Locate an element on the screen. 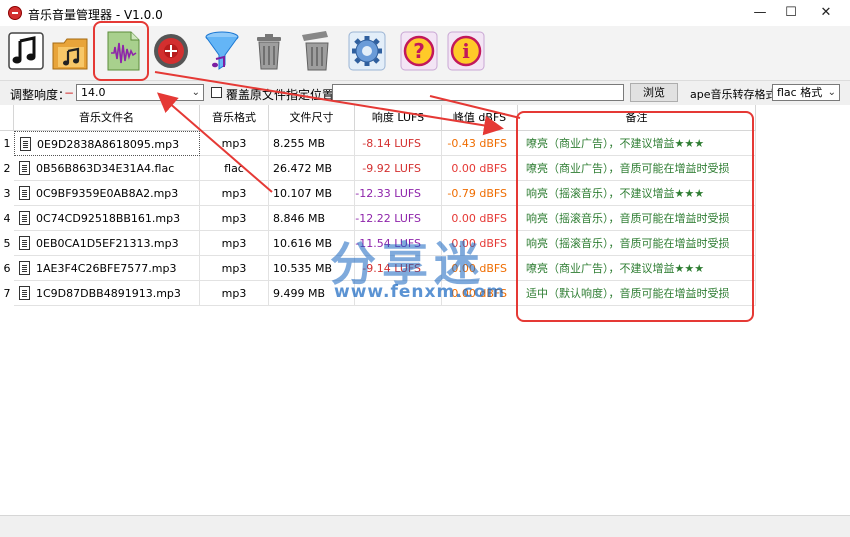 The width and height of the screenshot is (850, 537). cell-size: 9.499 MB is located at coordinates (312, 293).